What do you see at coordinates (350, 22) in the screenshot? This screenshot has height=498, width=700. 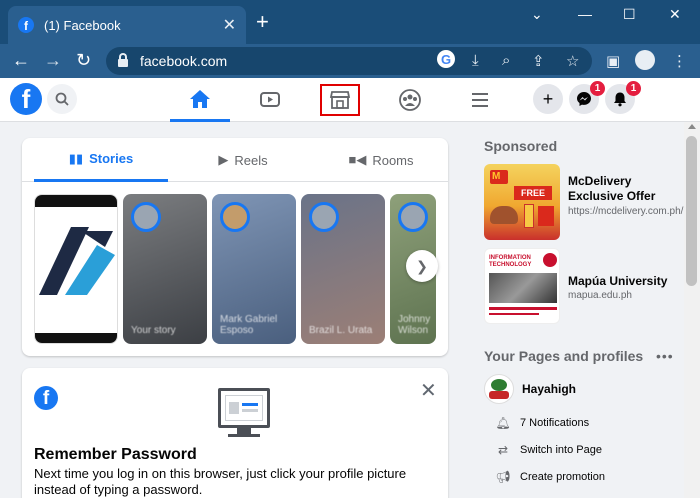 I see `browser-titlebar: f (1) Facebook ✕ + ⌄ — ☐ ✕` at bounding box center [350, 22].